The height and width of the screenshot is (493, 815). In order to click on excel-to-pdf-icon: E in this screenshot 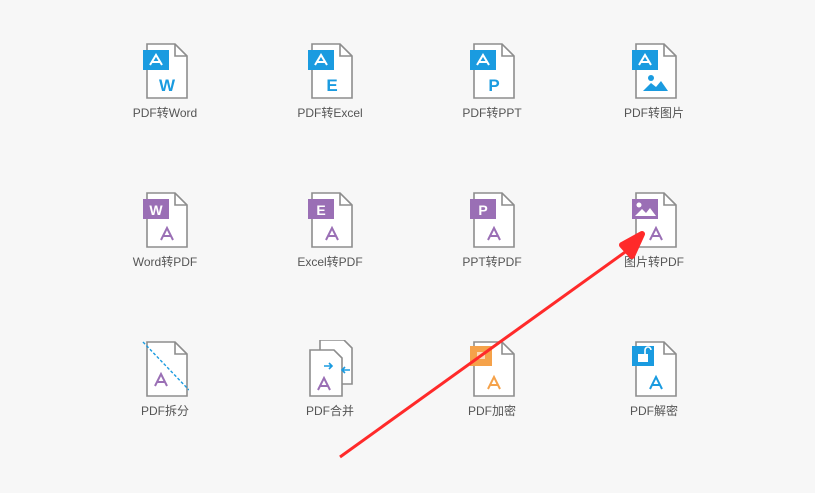, I will do `click(330, 220)`.